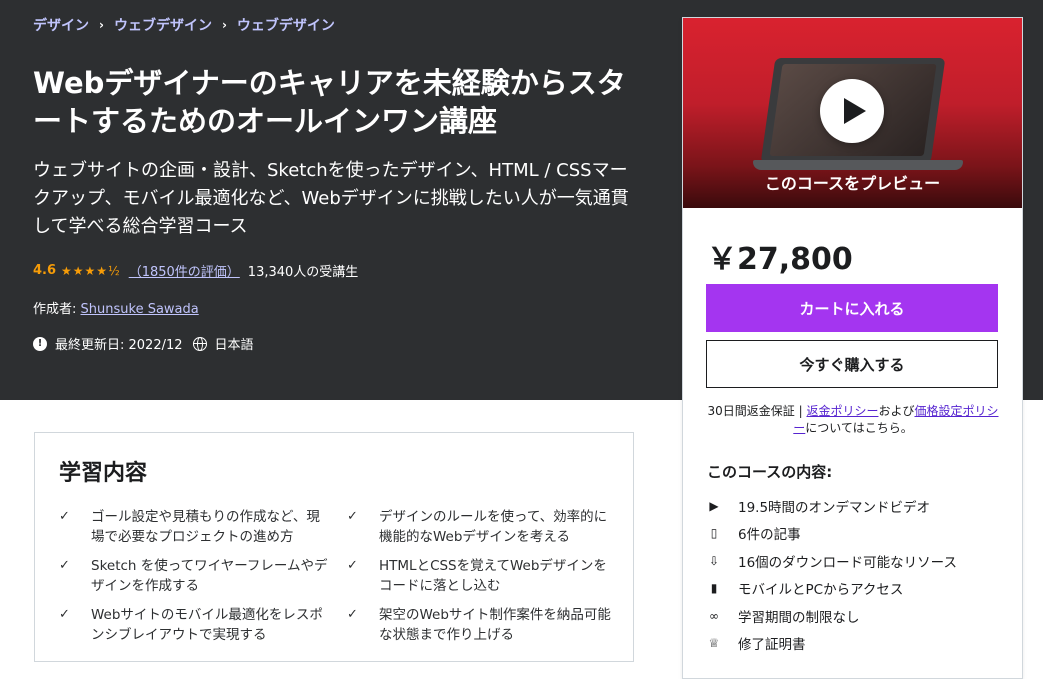 The width and height of the screenshot is (1043, 679). I want to click on learn-title: 学習内容, so click(103, 473).